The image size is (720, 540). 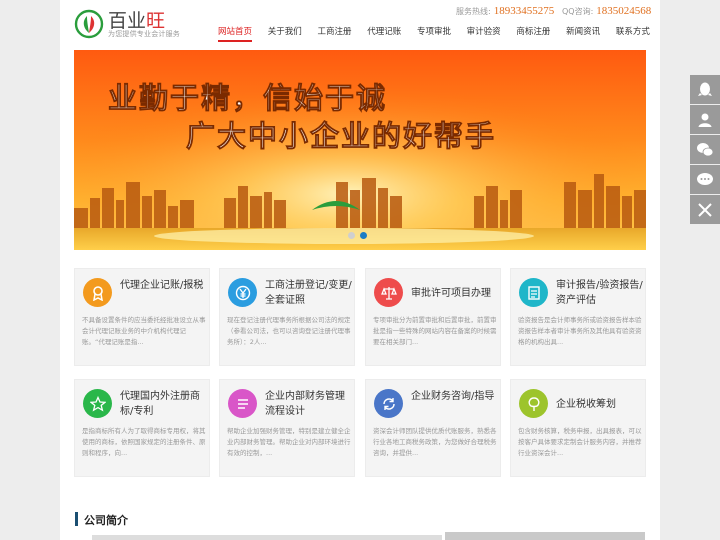 I want to click on user-icon, so click(x=705, y=120).